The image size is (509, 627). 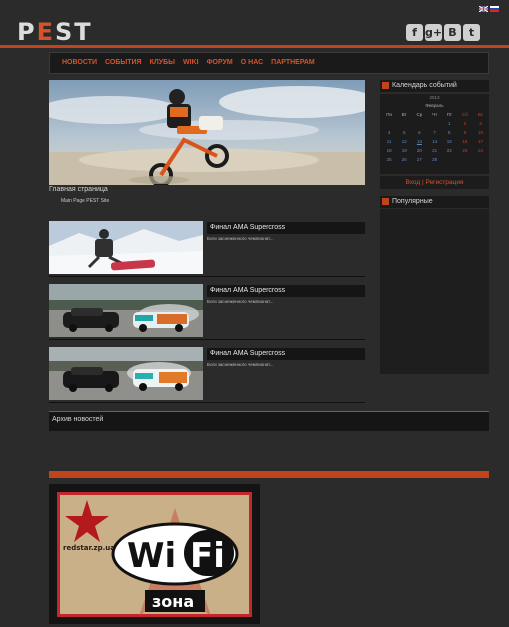 I want to click on register-link: Регистрация, so click(x=445, y=182).